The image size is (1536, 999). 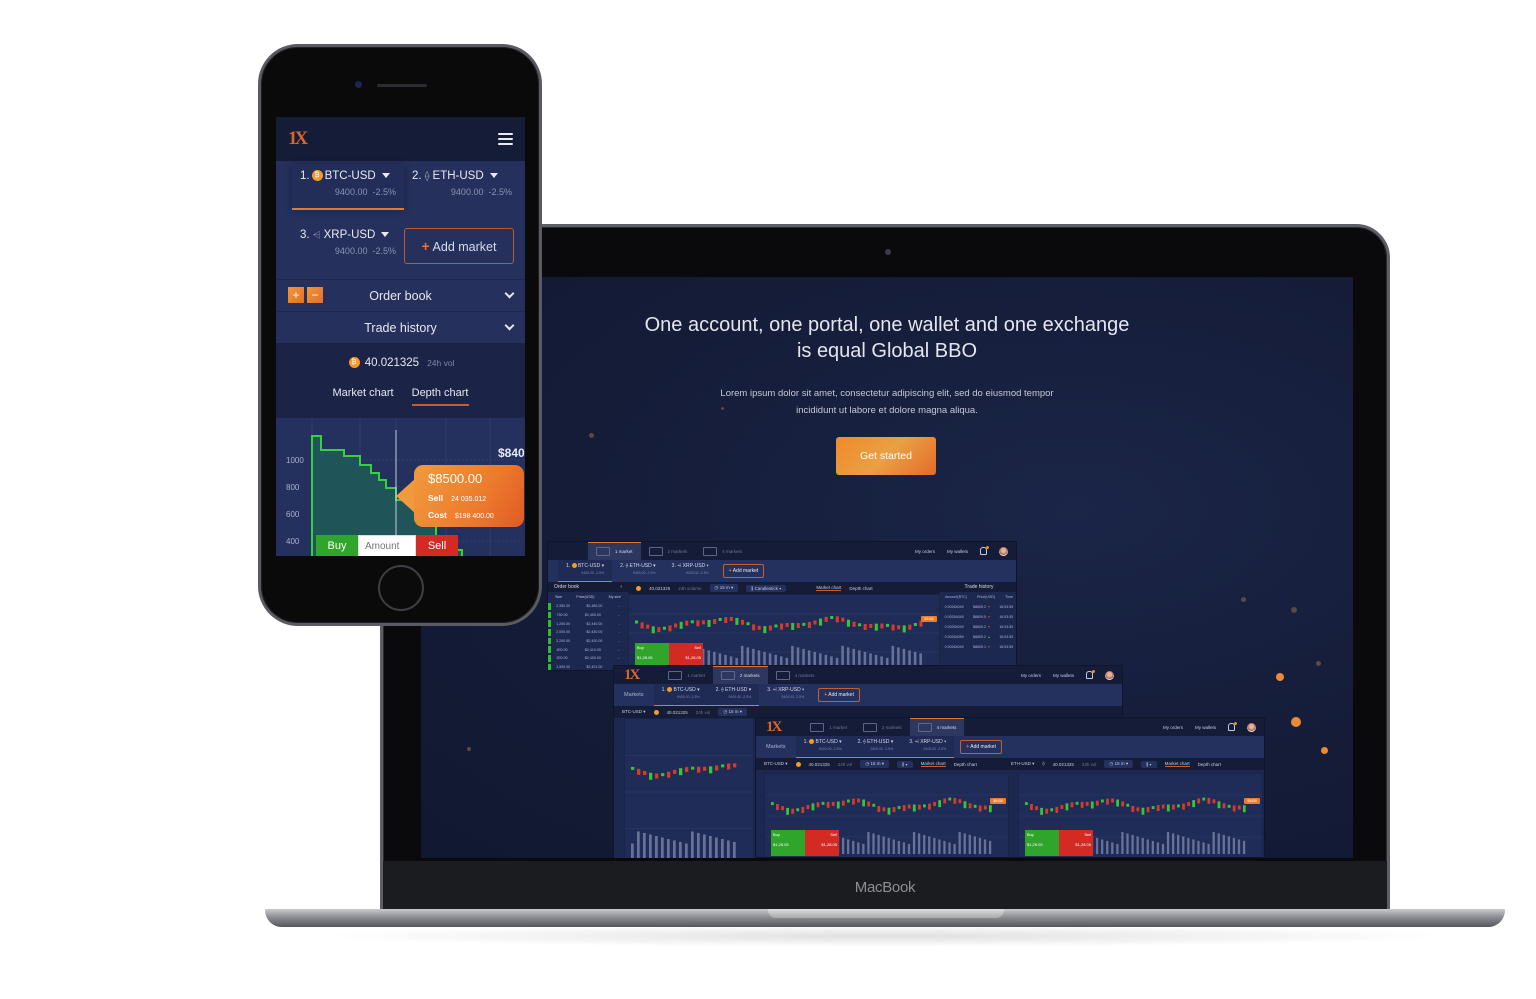 I want to click on order-book-ask-row: 3,200.00 $2,420.00-, so click(x=588, y=641).